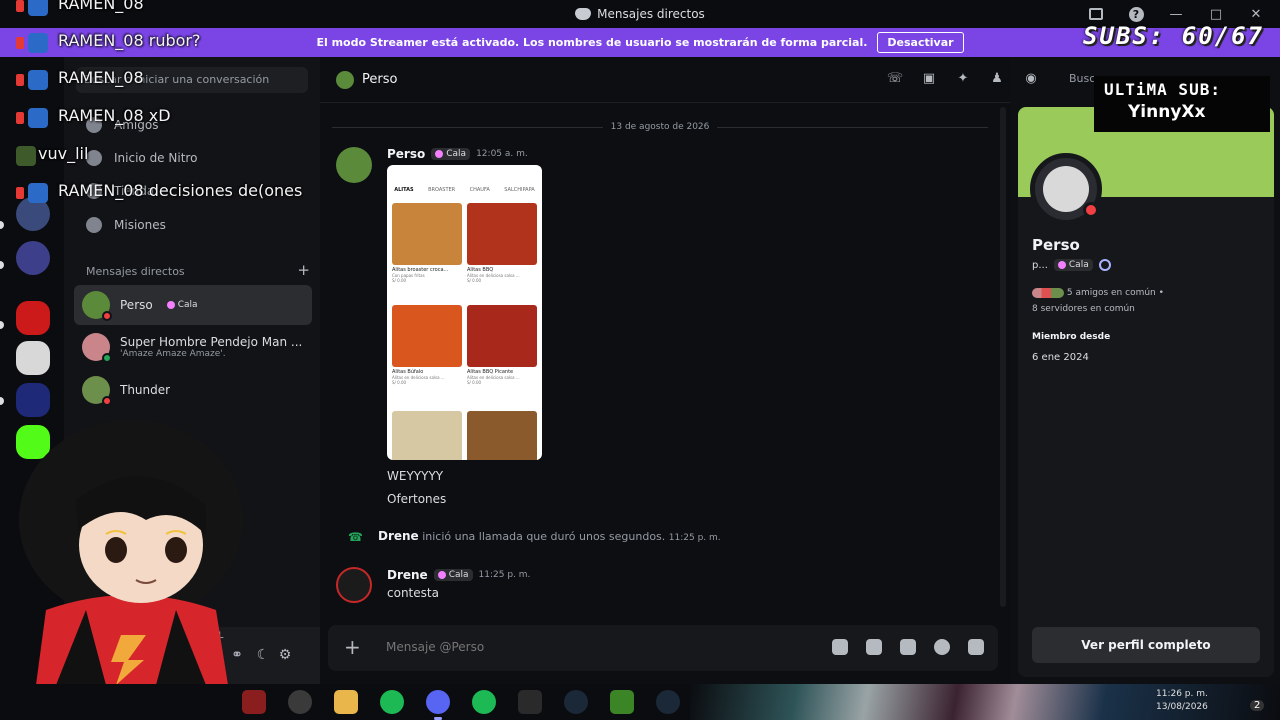  What do you see at coordinates (920, 42) in the screenshot?
I see `disable-streamer-button: Desactivar` at bounding box center [920, 42].